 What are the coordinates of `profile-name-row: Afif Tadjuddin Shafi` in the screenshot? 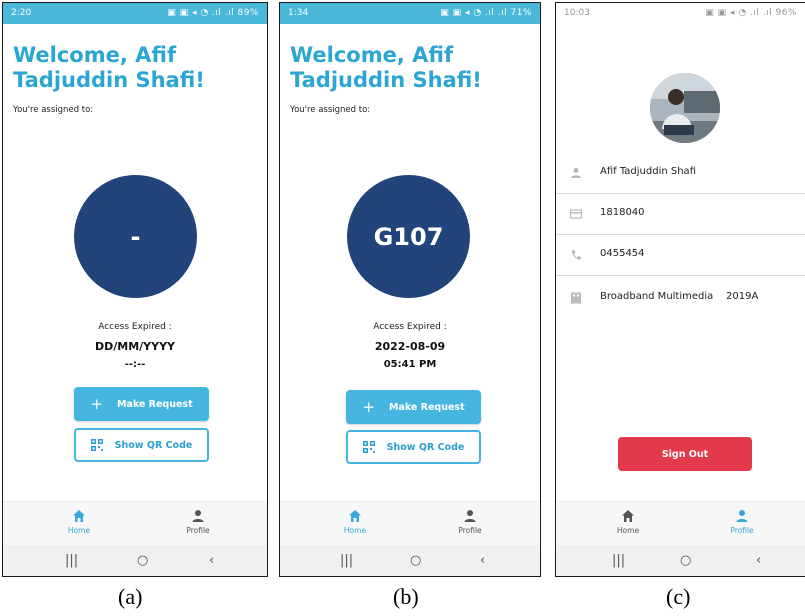 It's located at (680, 173).